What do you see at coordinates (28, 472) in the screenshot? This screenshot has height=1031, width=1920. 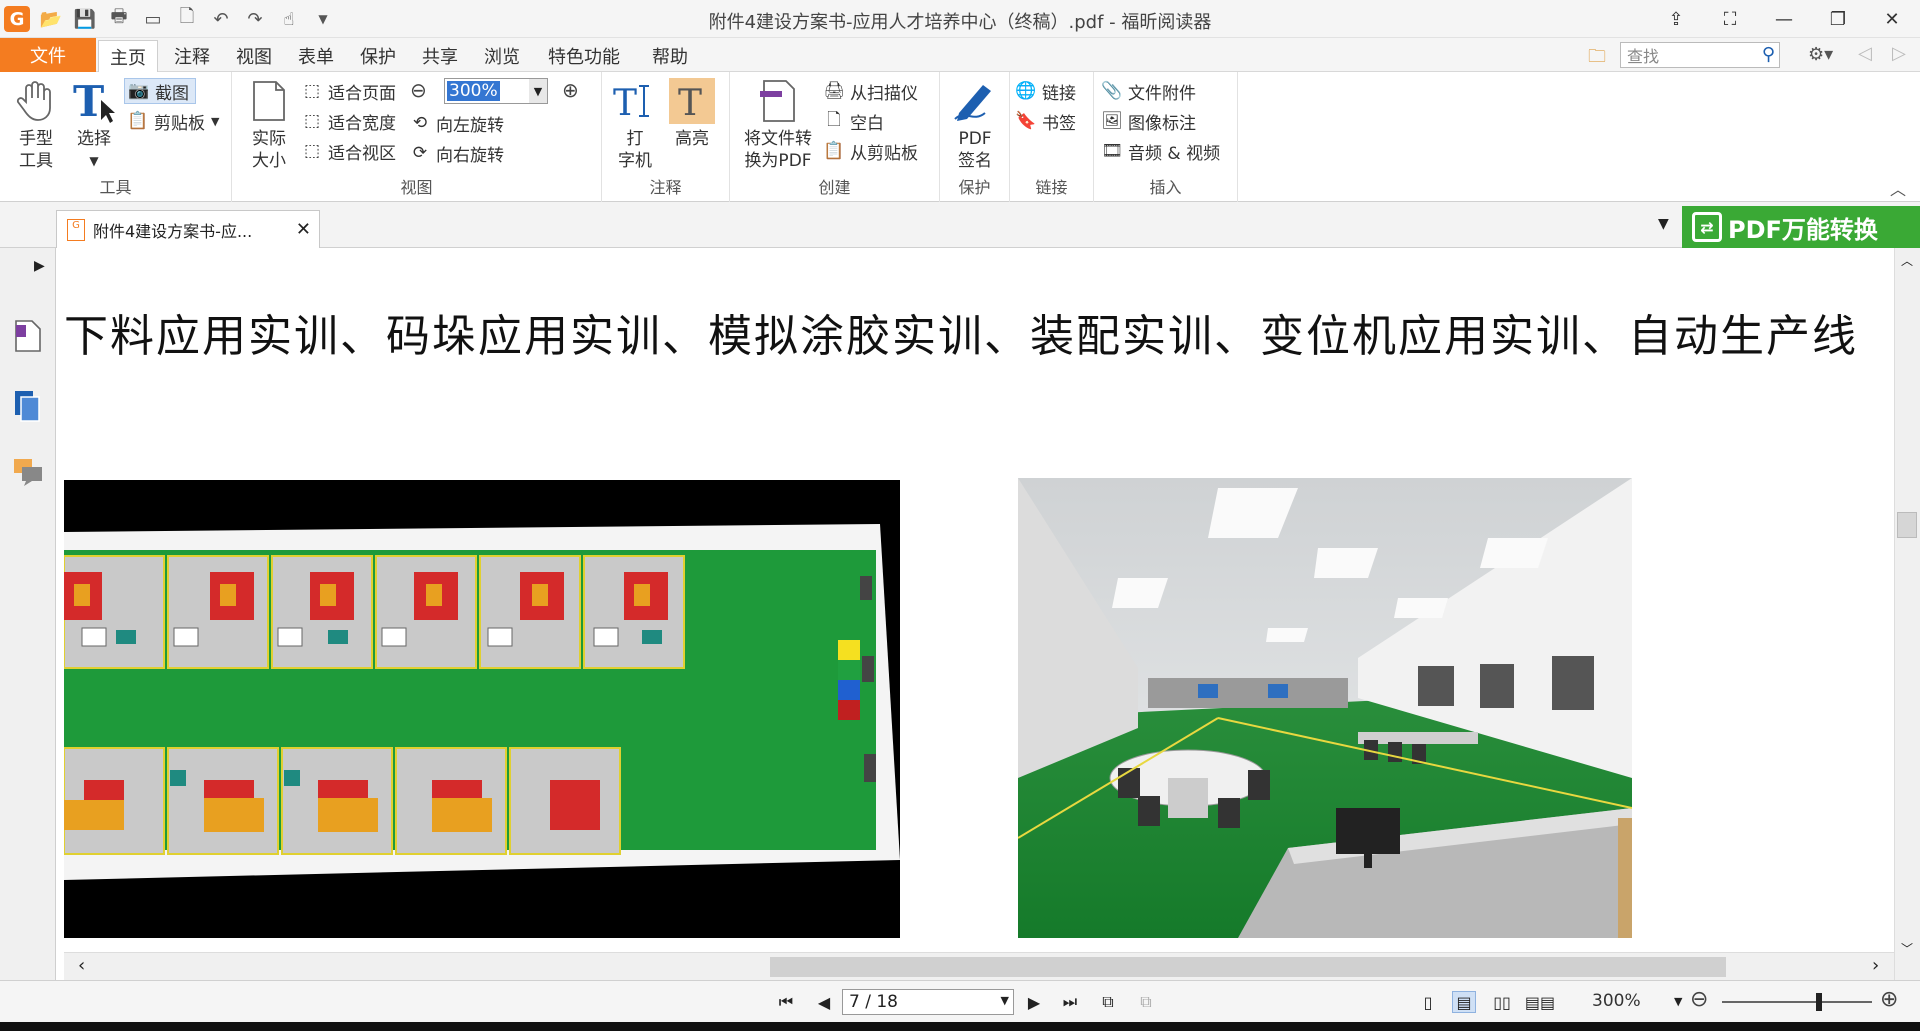 I see `comments-panel-icon` at bounding box center [28, 472].